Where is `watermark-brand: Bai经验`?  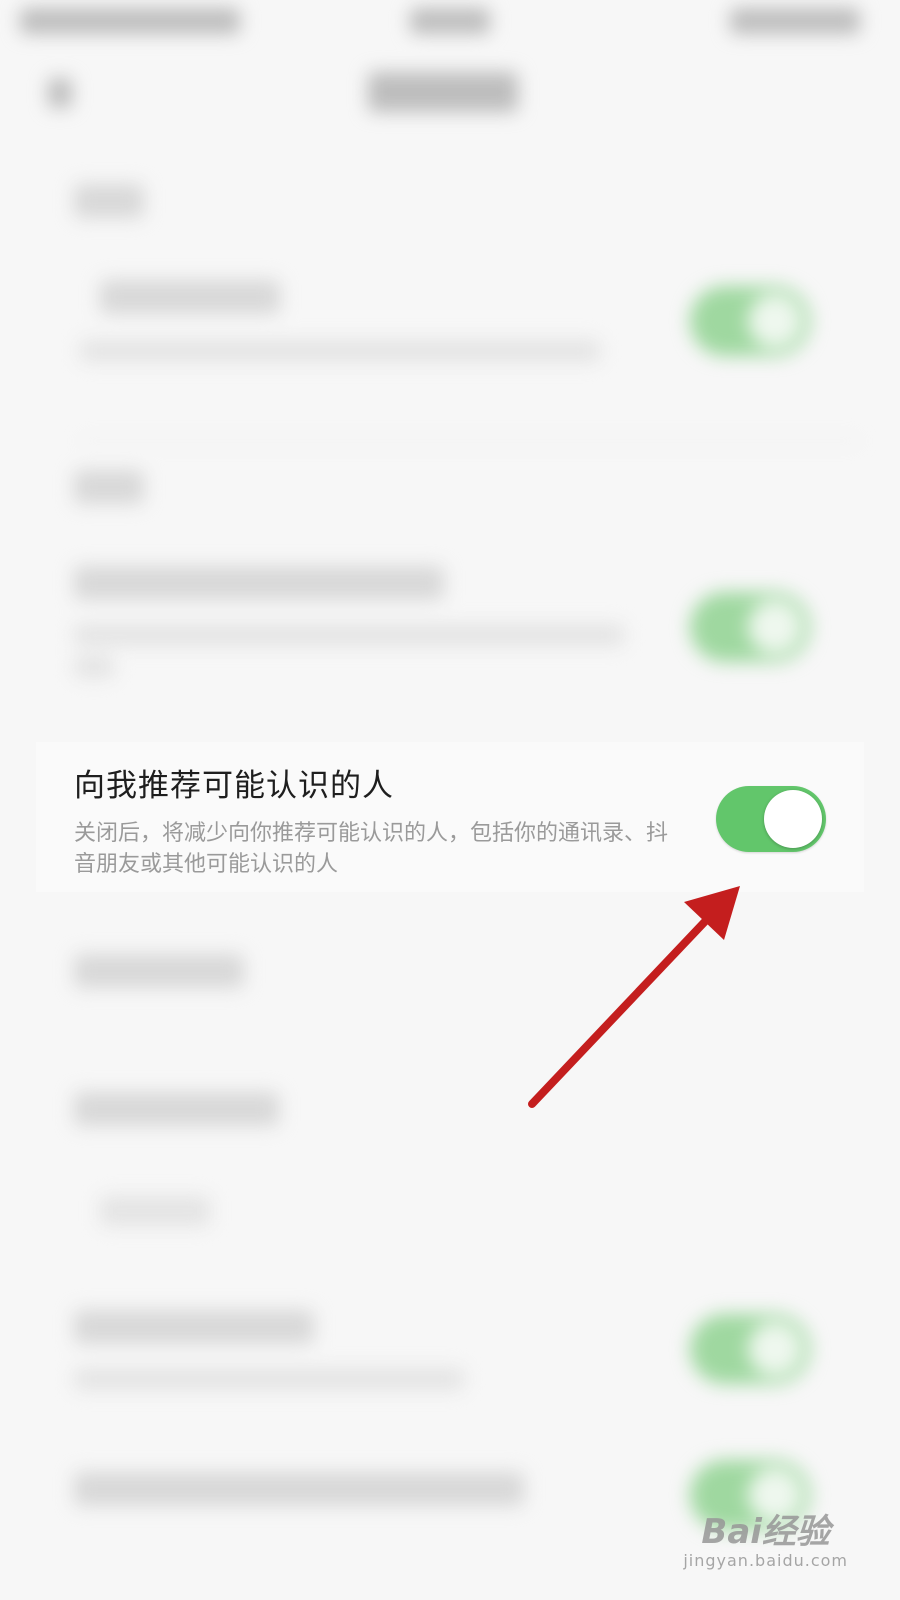 watermark-brand: Bai经验 is located at coordinates (765, 1528).